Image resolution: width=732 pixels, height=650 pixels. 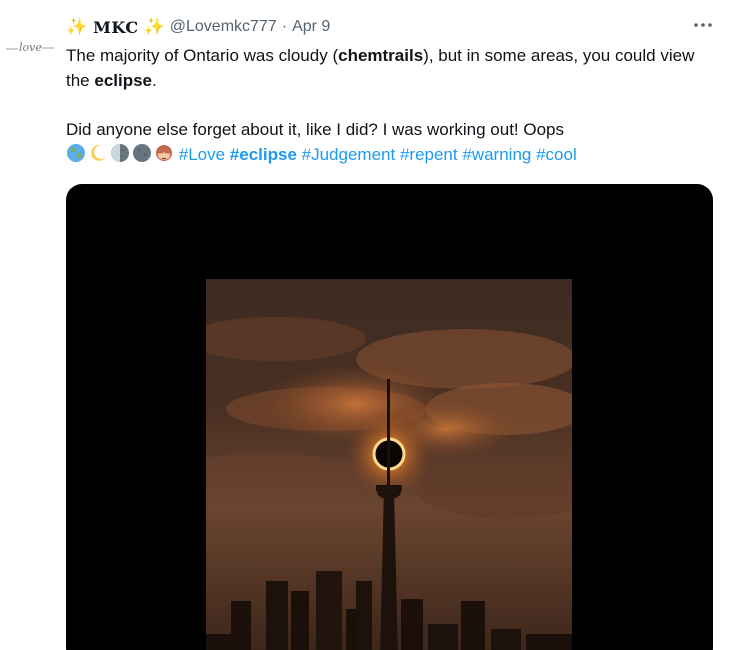 What do you see at coordinates (164, 153) in the screenshot?
I see `see-no-evil-monkey-emoji` at bounding box center [164, 153].